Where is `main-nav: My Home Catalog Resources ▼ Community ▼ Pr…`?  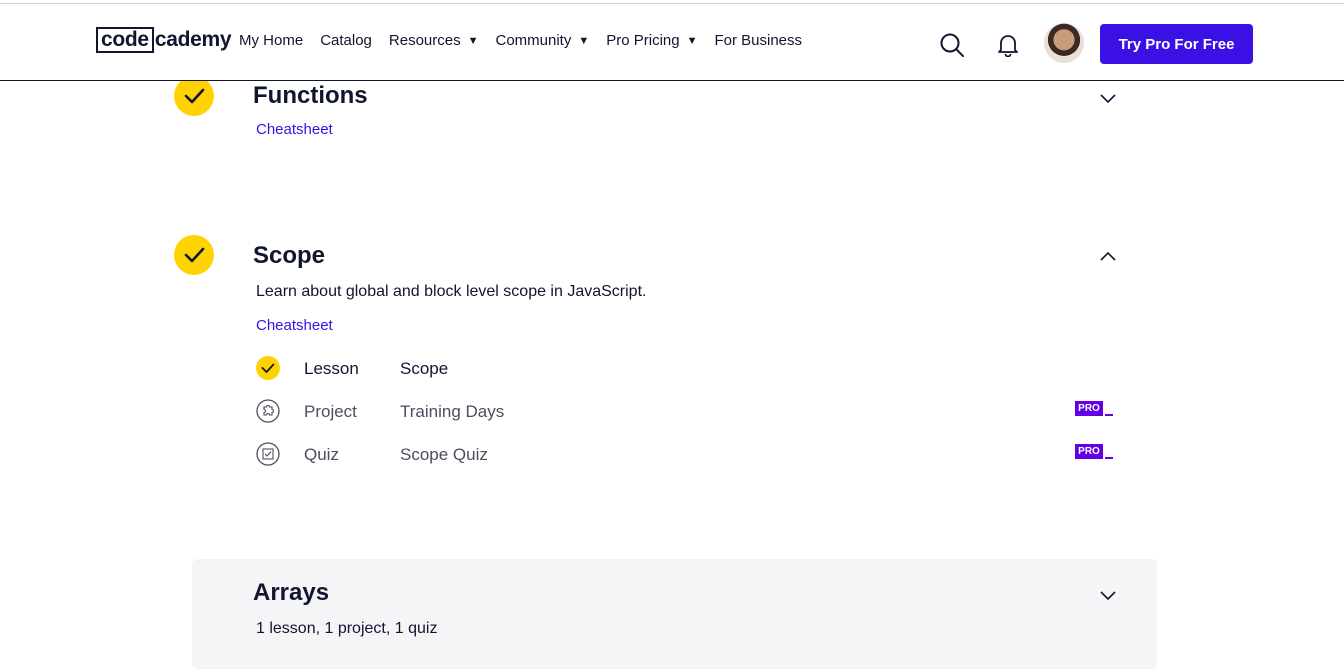
main-nav: My Home Catalog Resources ▼ Community ▼ Pr… is located at coordinates (529, 40).